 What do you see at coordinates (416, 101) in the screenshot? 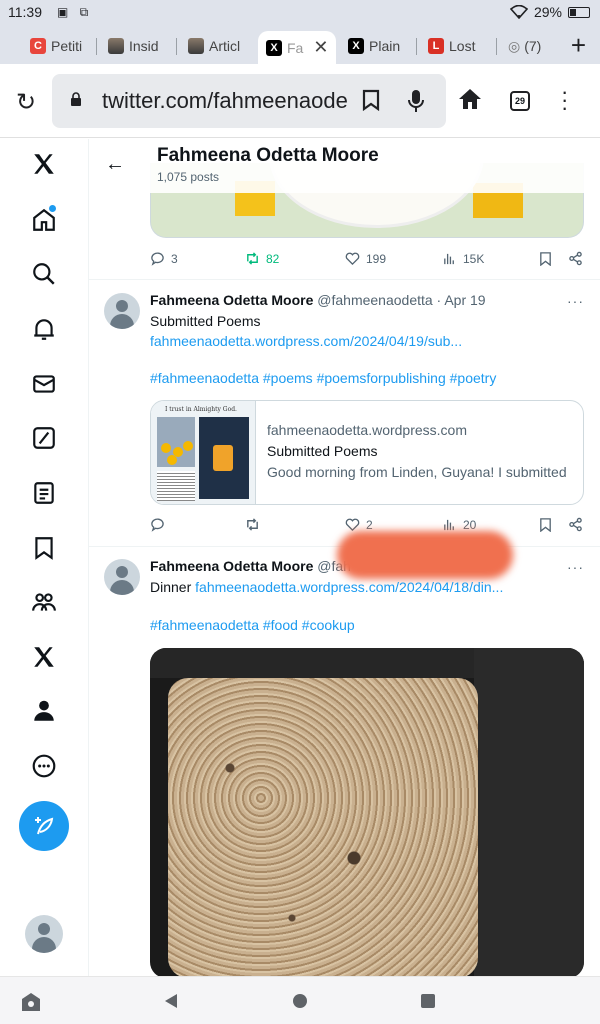
I see `microphone-icon` at bounding box center [416, 101].